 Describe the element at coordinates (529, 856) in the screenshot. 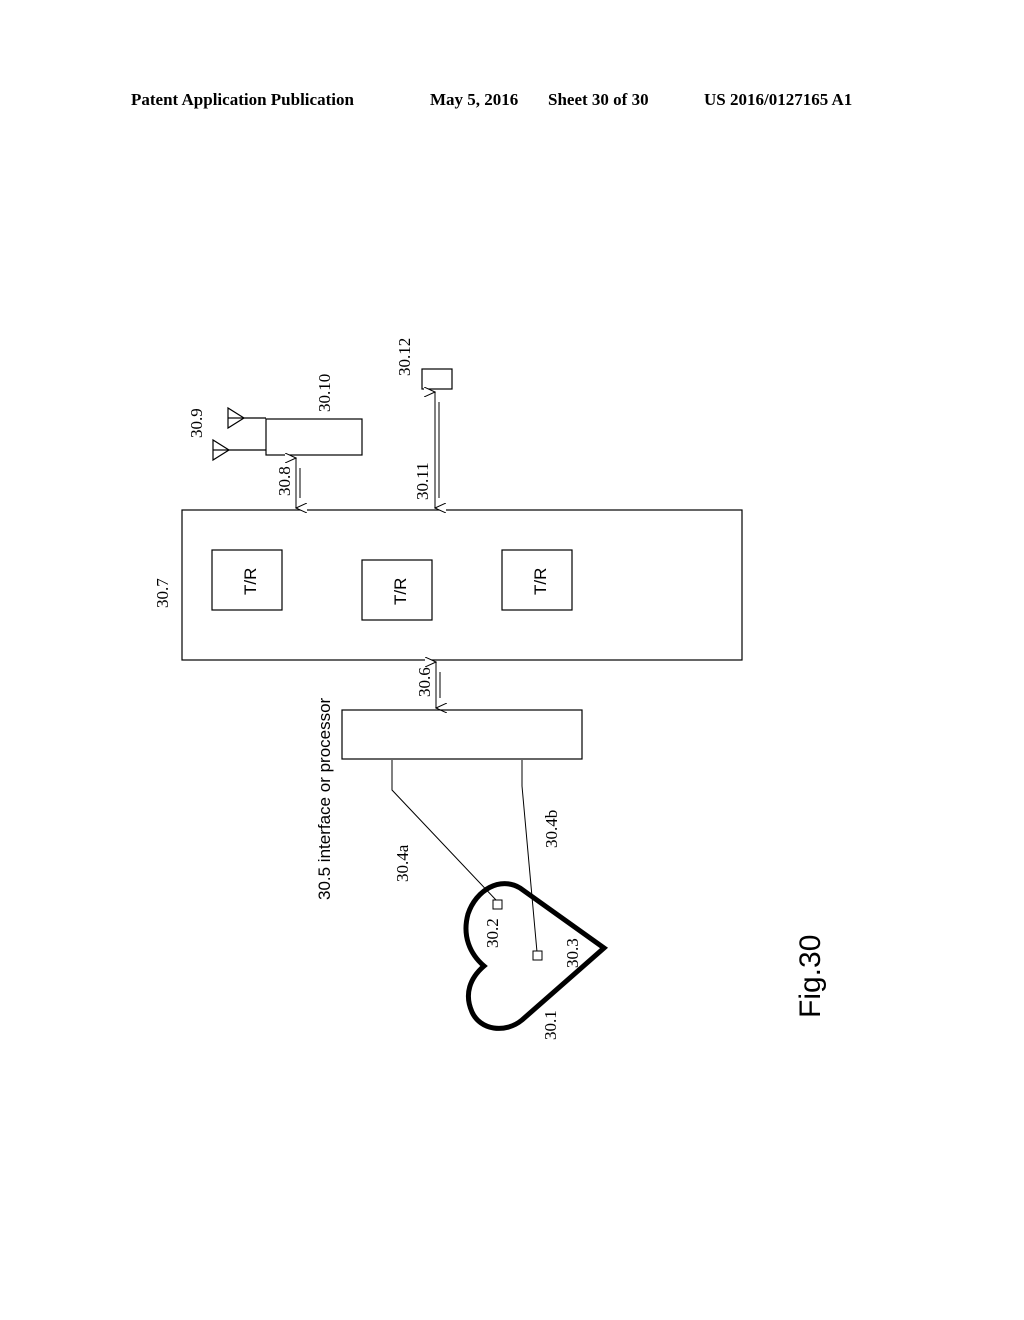

I see `lead-b` at that location.